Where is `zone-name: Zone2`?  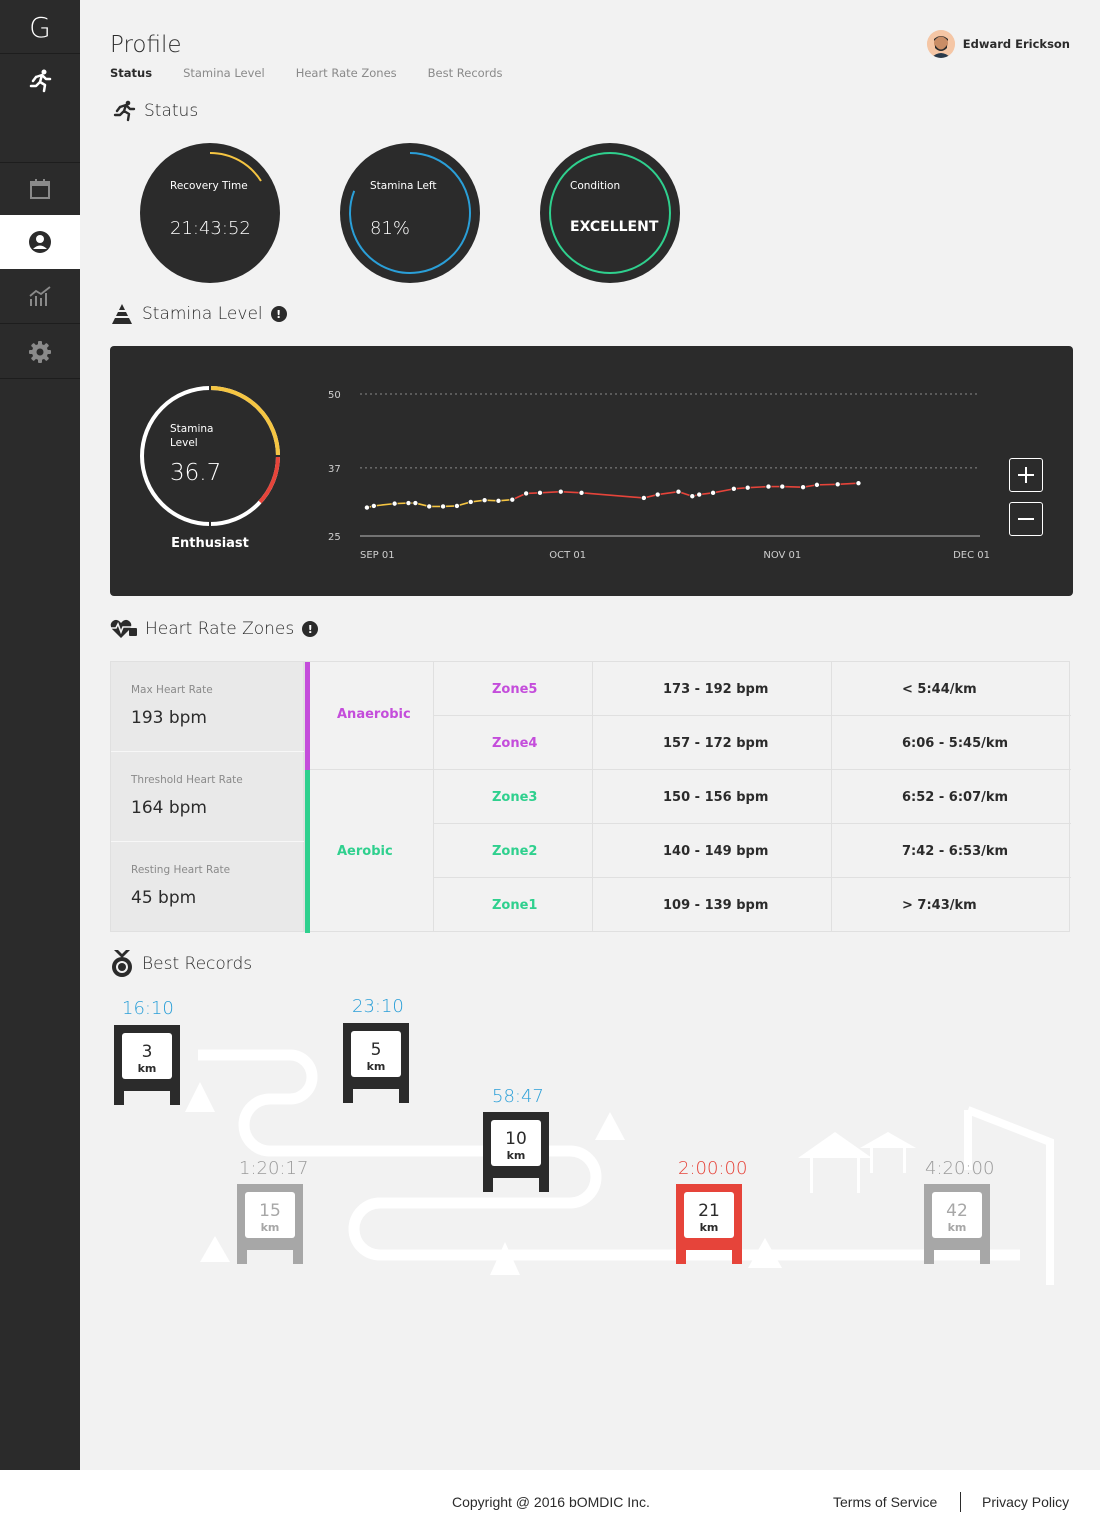 zone-name: Zone2 is located at coordinates (512, 851).